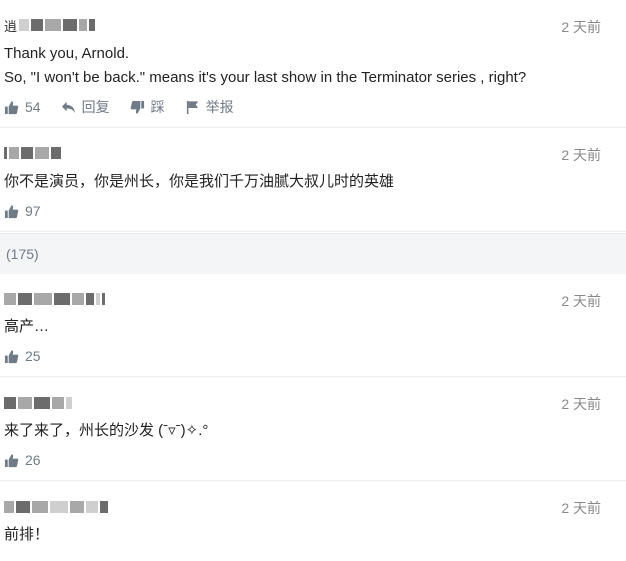 This screenshot has width=626, height=561. Describe the element at coordinates (33, 107) in the screenshot. I see `like-count: 54` at that location.